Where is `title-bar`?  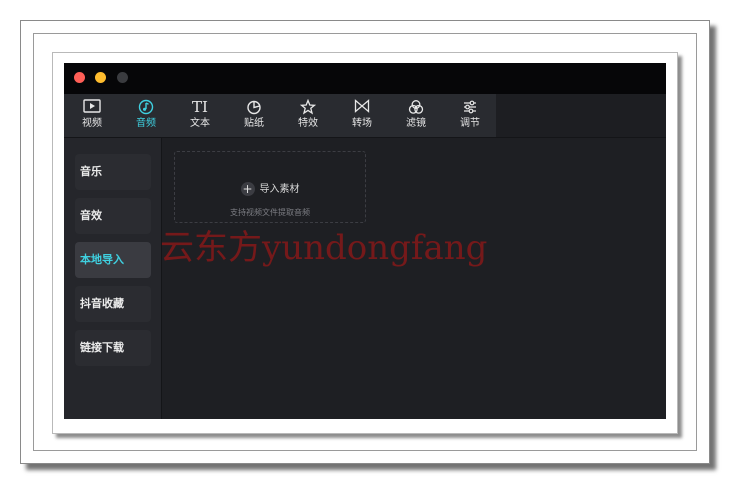 title-bar is located at coordinates (365, 78).